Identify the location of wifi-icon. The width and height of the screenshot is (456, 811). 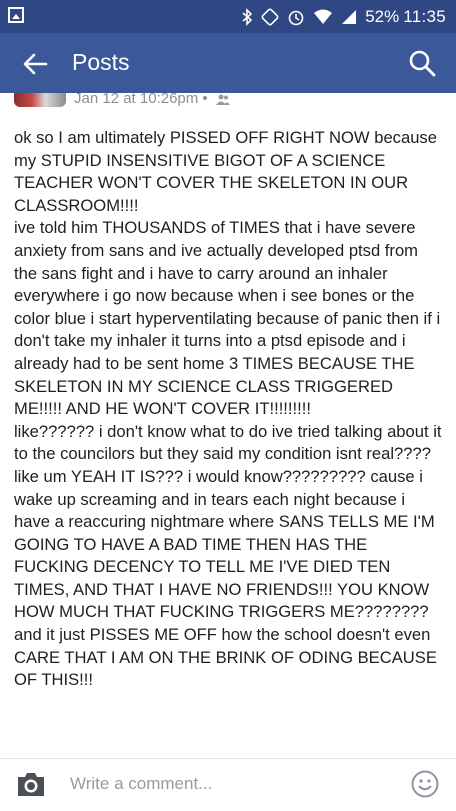
(323, 16).